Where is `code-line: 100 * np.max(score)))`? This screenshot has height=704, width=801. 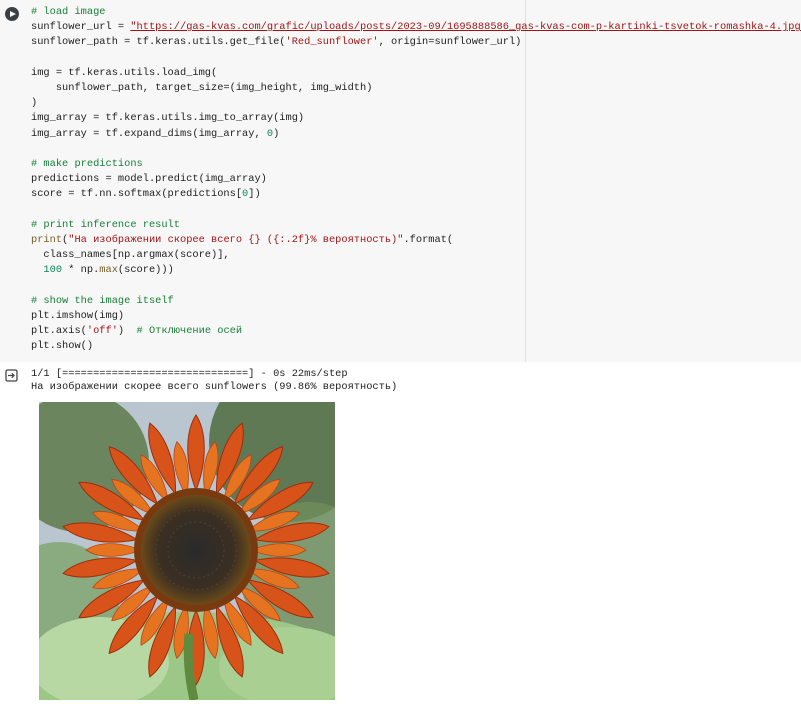
code-line: 100 * np.max(score))) is located at coordinates (108, 270).